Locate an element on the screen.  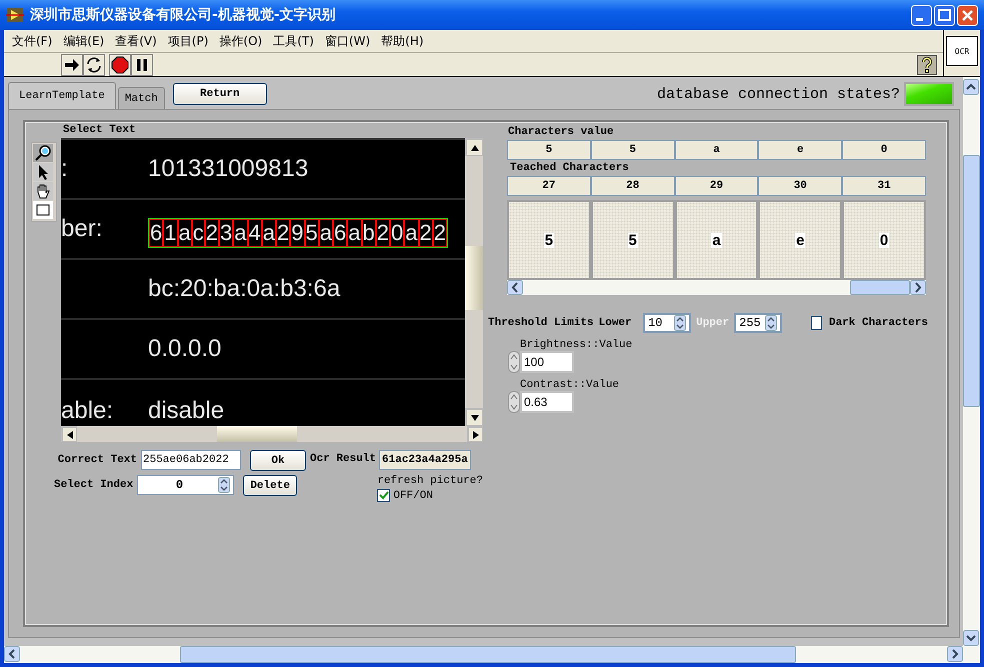
refresh-label: refresh picture? is located at coordinates (430, 481).